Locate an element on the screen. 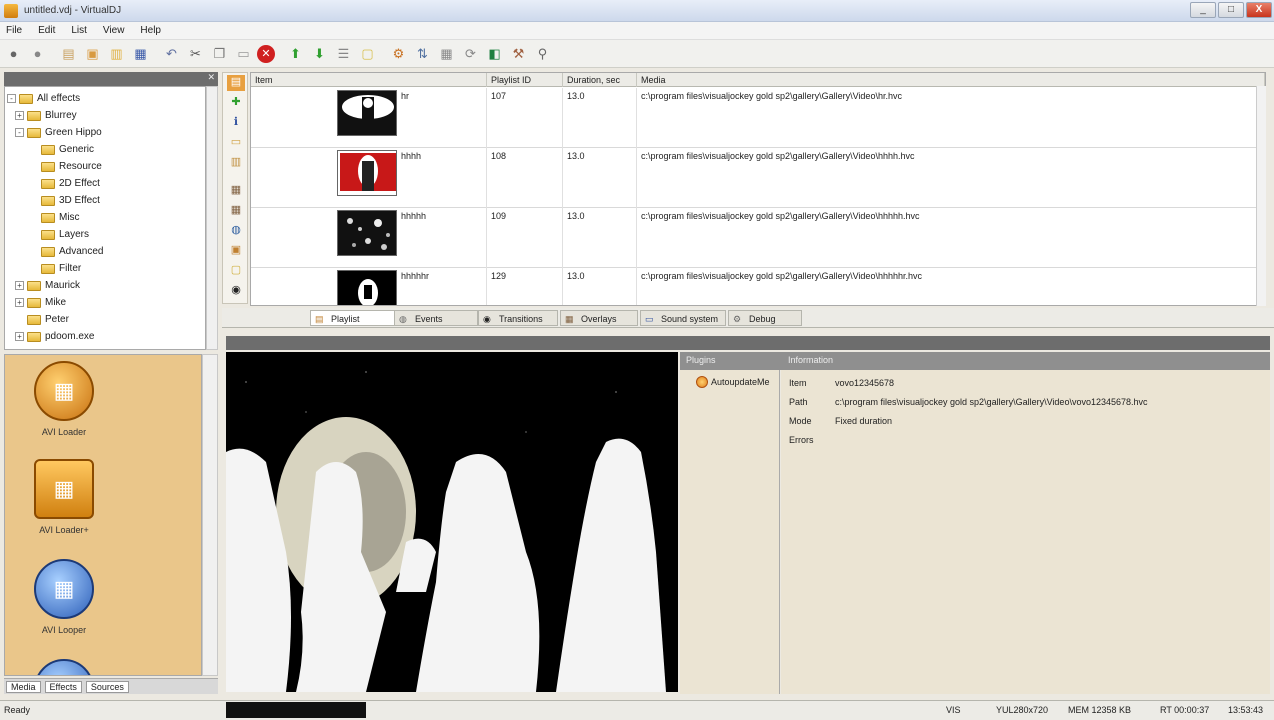  settings-icon: ⚒ is located at coordinates (518, 53).